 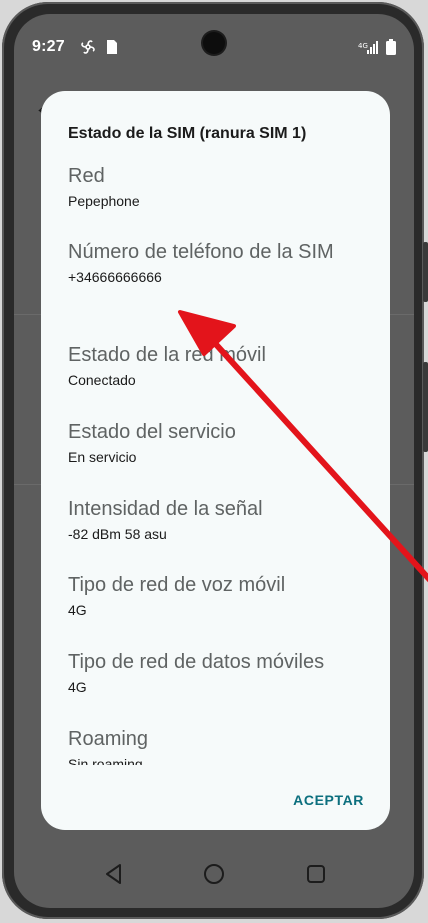 I want to click on list-item-data-network-type: Tipo de red de datos móviles 4G, so click(x=218, y=672).